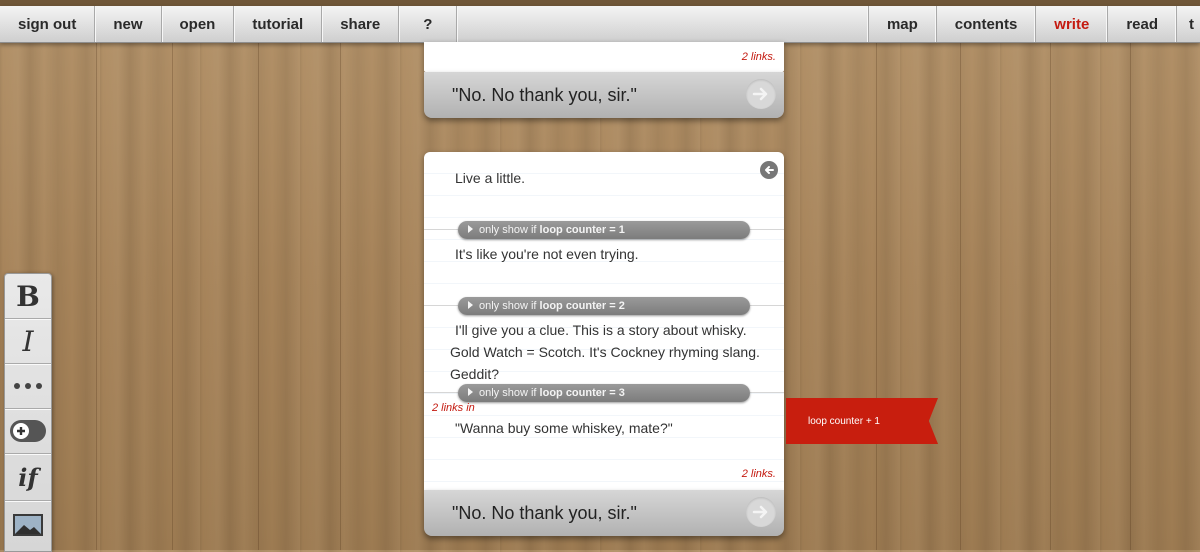 This screenshot has height=552, width=1200. I want to click on nav-open: open, so click(198, 24).